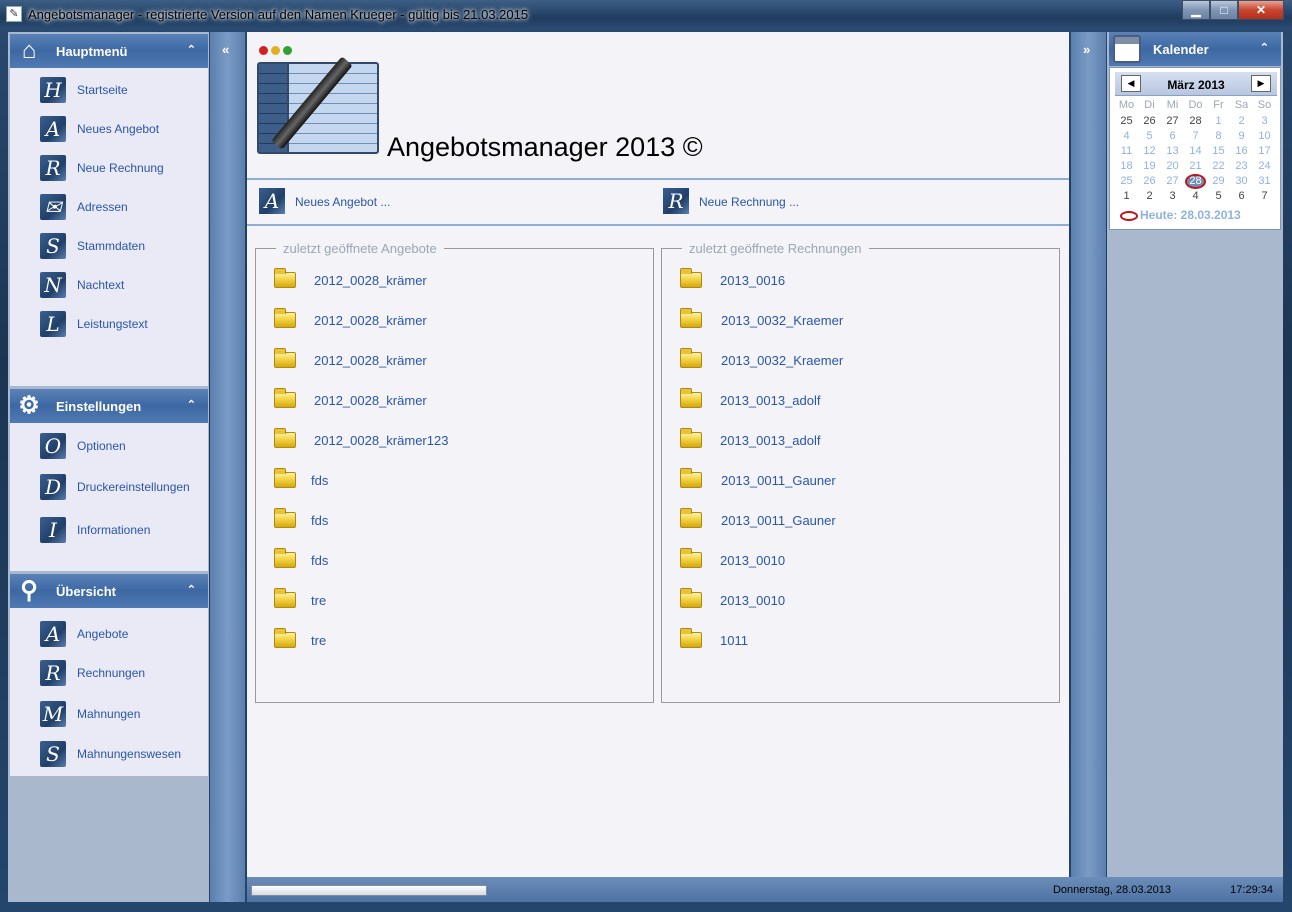  What do you see at coordinates (227, 467) in the screenshot?
I see `left-collapse-strip: «` at bounding box center [227, 467].